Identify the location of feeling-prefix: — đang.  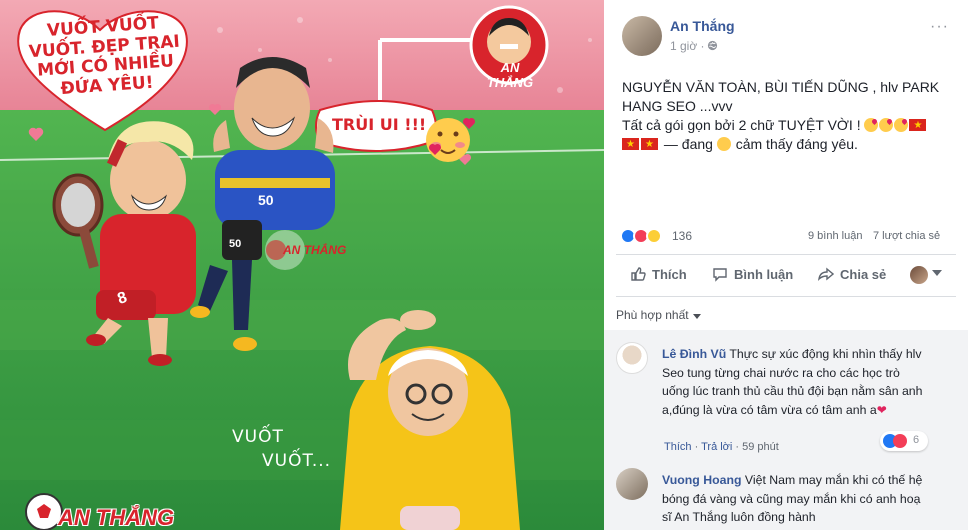
(688, 144).